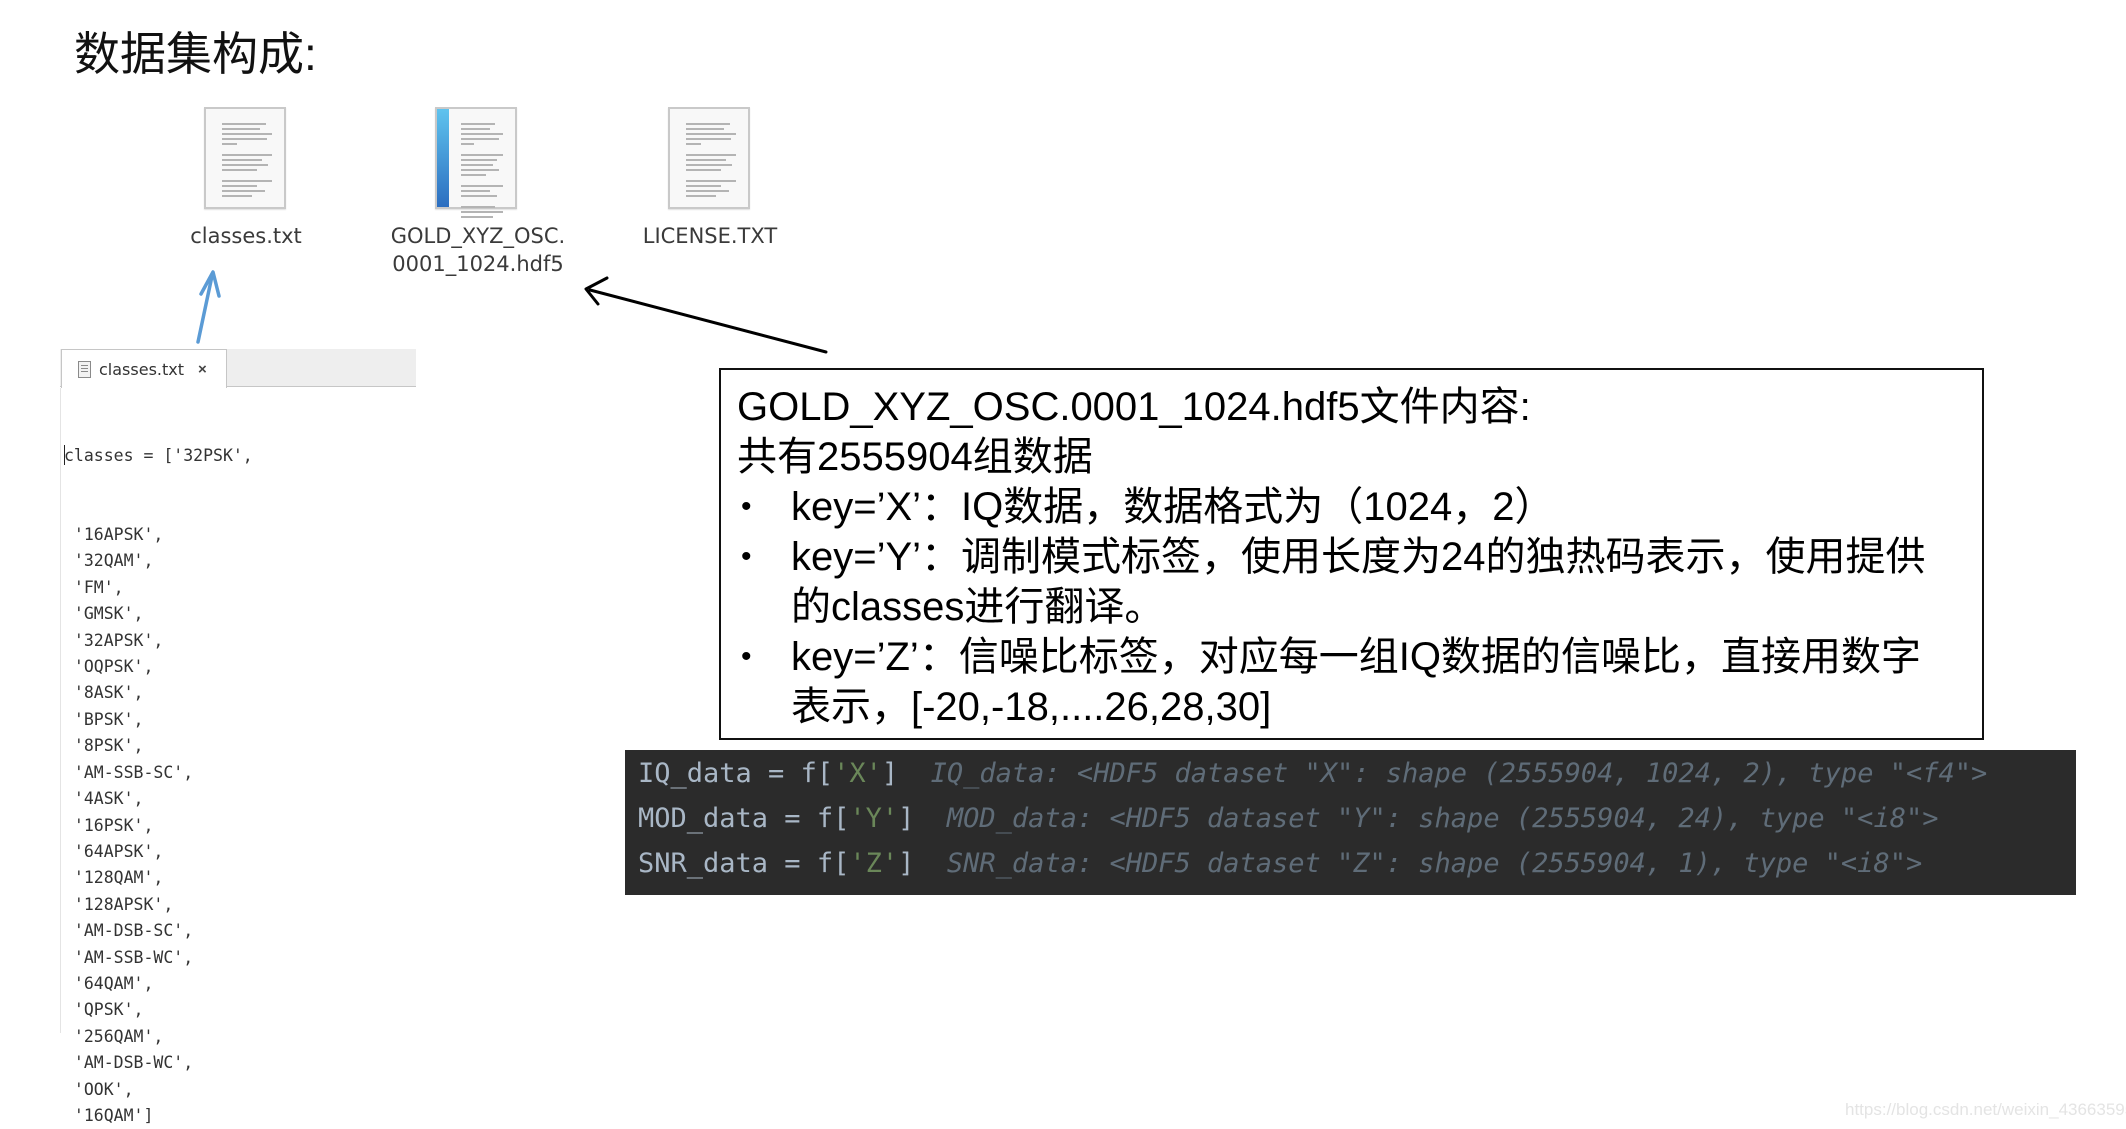 Image resolution: width=2126 pixels, height=1129 pixels. I want to click on code-line: 'OQPSK',, so click(109, 667).